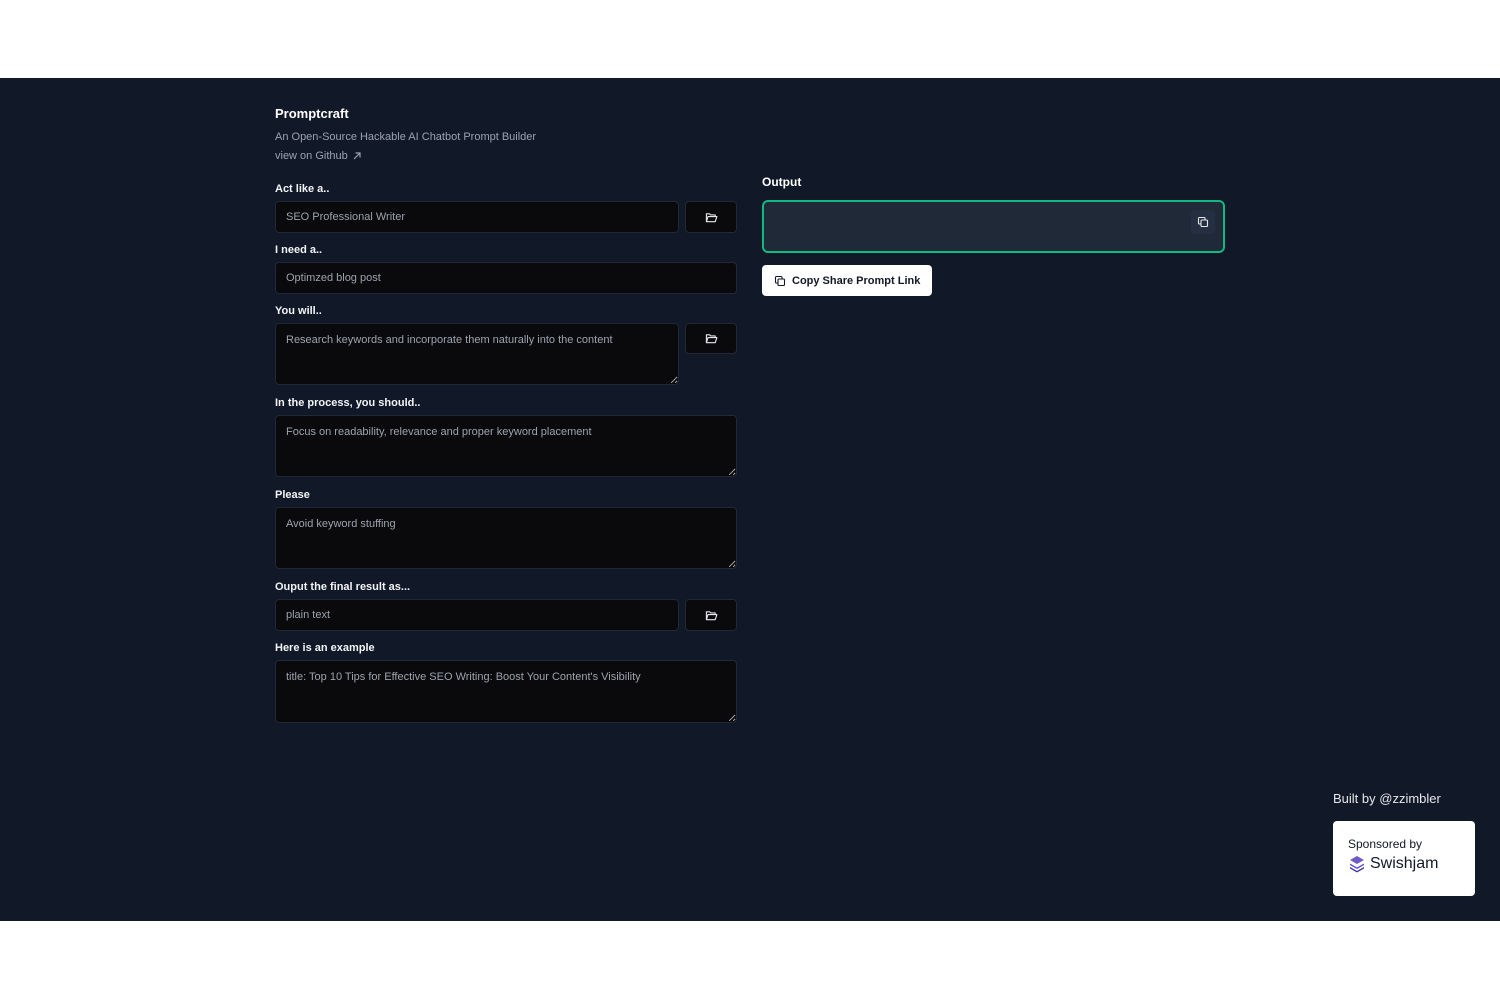  I want to click on act-like-preset-button, so click(711, 217).